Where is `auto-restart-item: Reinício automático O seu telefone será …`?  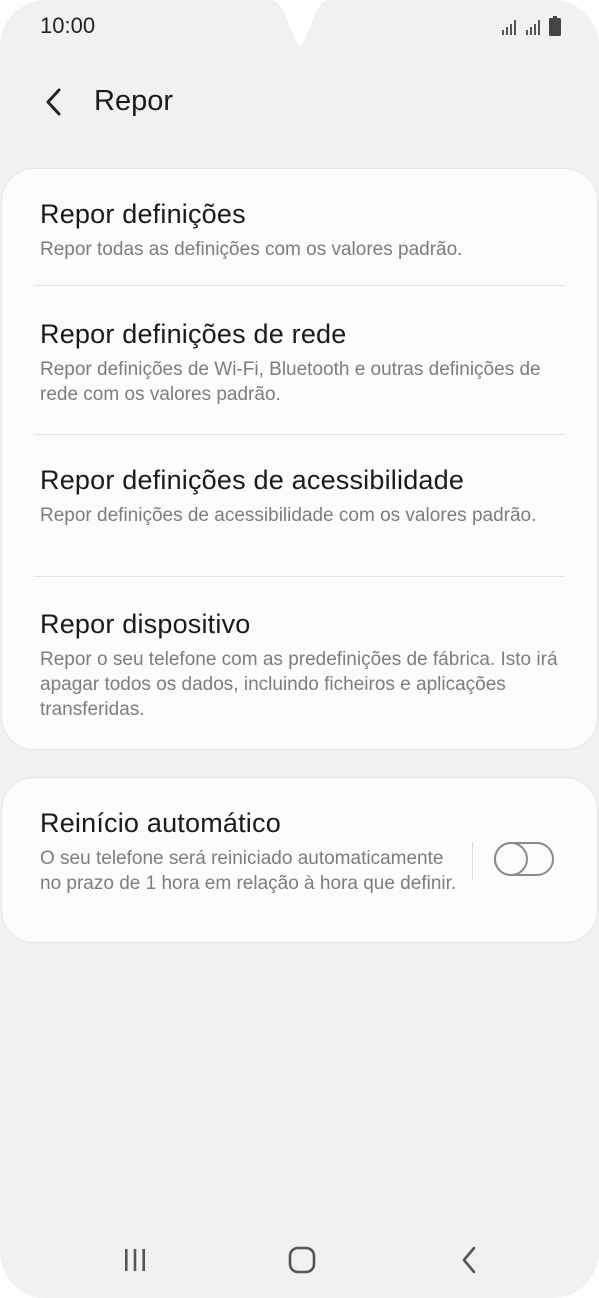 auto-restart-item: Reinício automático O seu telefone será … is located at coordinates (248, 851).